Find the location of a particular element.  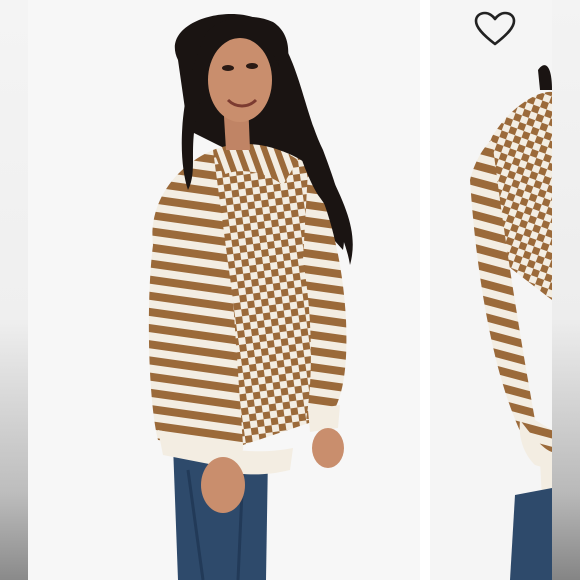

carousel-edge-left is located at coordinates (14, 290).